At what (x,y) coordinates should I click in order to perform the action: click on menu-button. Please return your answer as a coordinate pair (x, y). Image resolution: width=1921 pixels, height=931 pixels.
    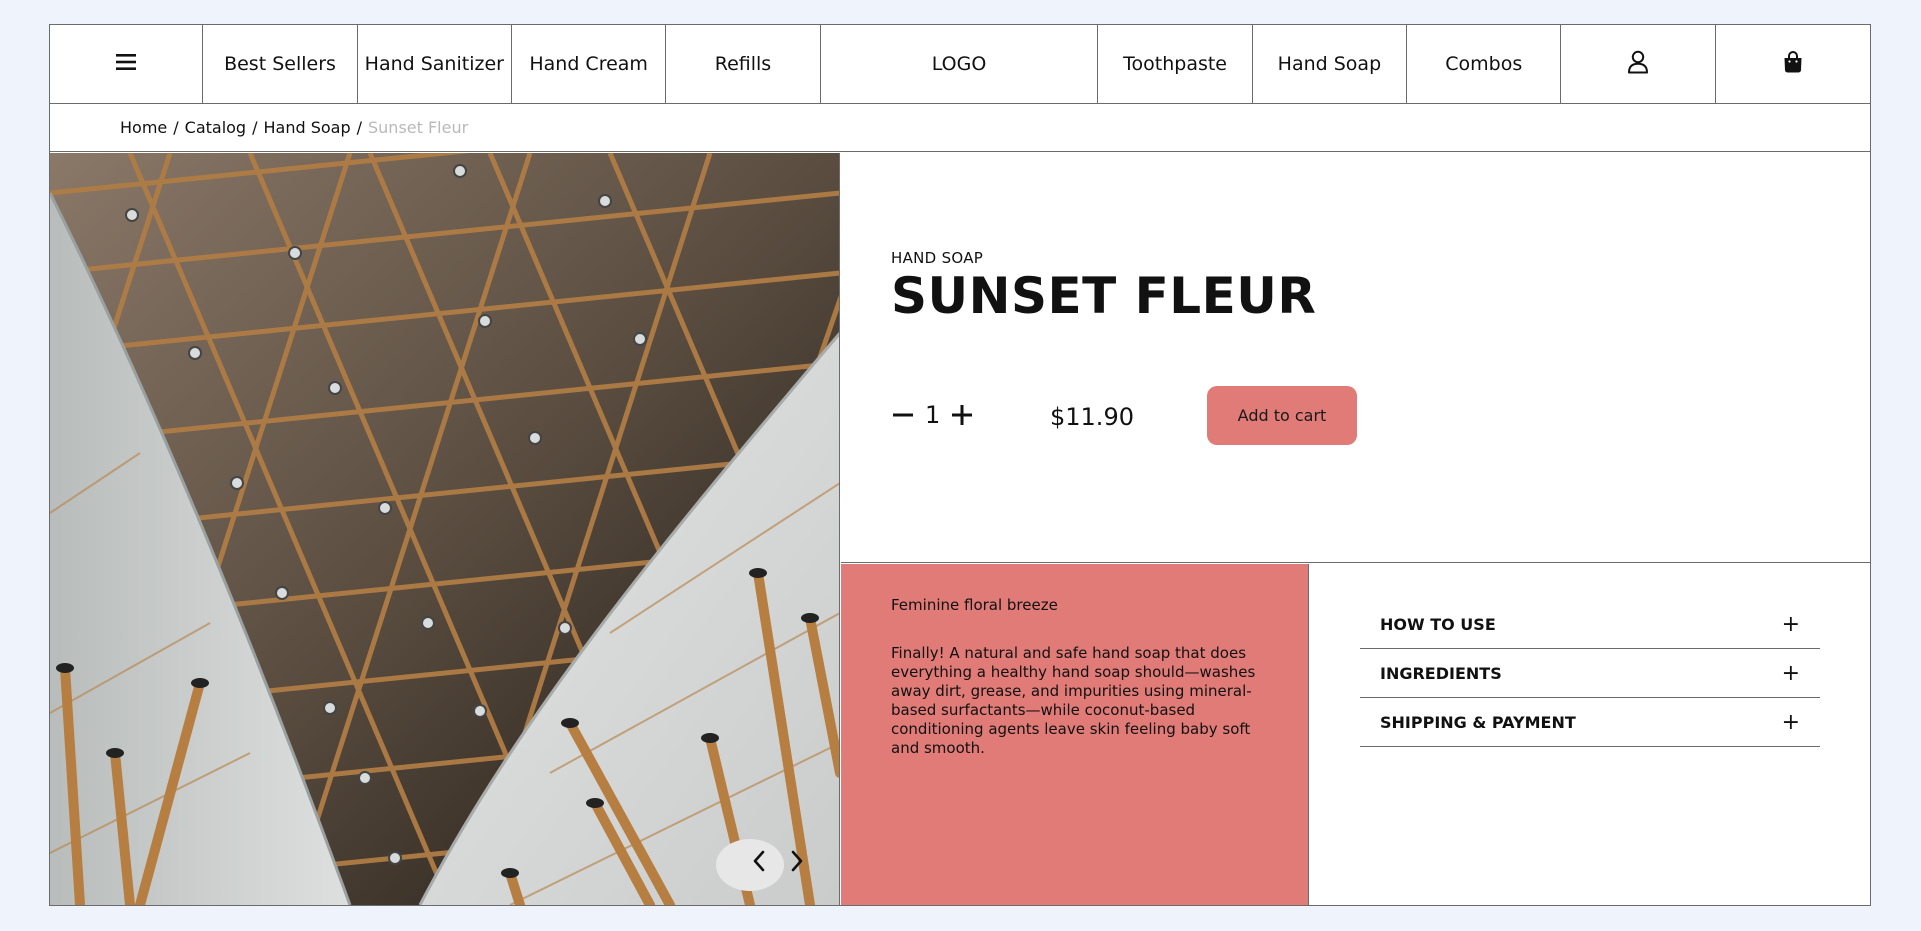
    Looking at the image, I should click on (127, 64).